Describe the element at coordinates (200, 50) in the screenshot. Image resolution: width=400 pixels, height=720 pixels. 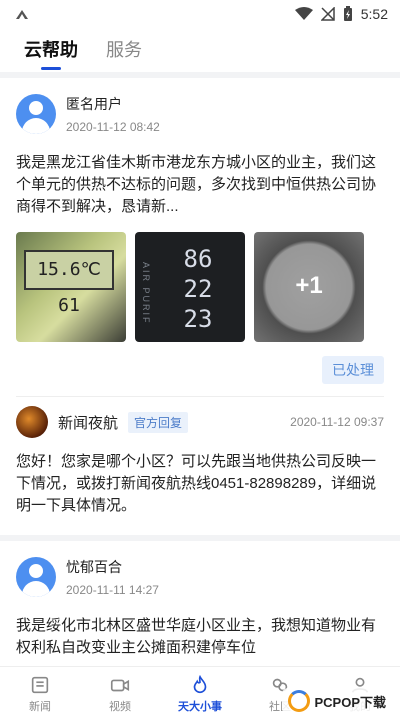
I see `top-tabs: 云帮助 服务` at that location.